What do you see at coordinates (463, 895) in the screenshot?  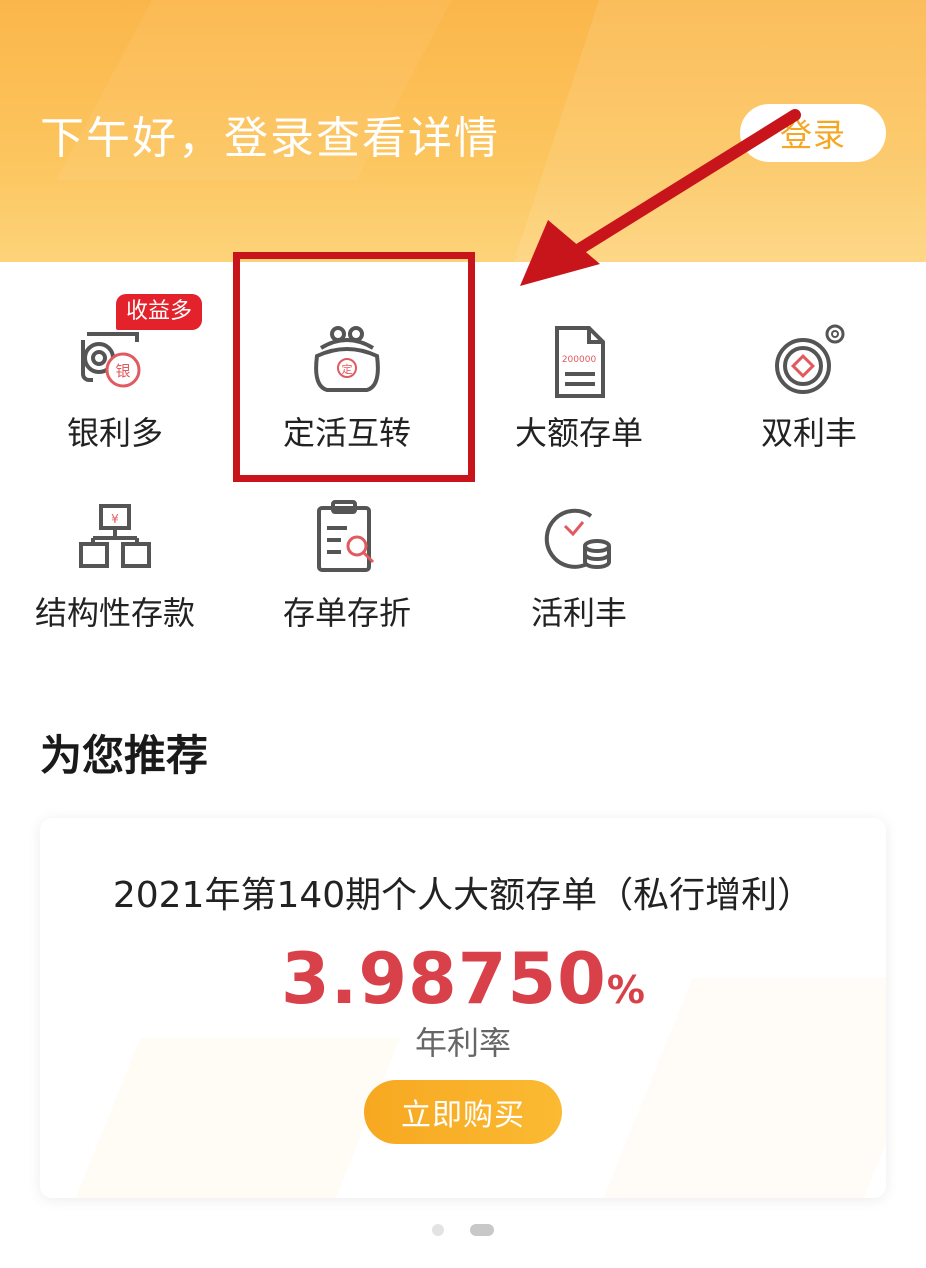 I see `product-name: 2021年第140期个人大额存单（私行增利）` at bounding box center [463, 895].